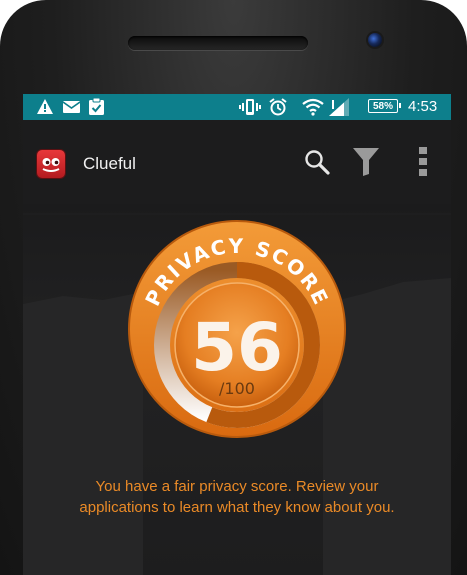  Describe the element at coordinates (71, 107) in the screenshot. I see `mail-icon` at that location.